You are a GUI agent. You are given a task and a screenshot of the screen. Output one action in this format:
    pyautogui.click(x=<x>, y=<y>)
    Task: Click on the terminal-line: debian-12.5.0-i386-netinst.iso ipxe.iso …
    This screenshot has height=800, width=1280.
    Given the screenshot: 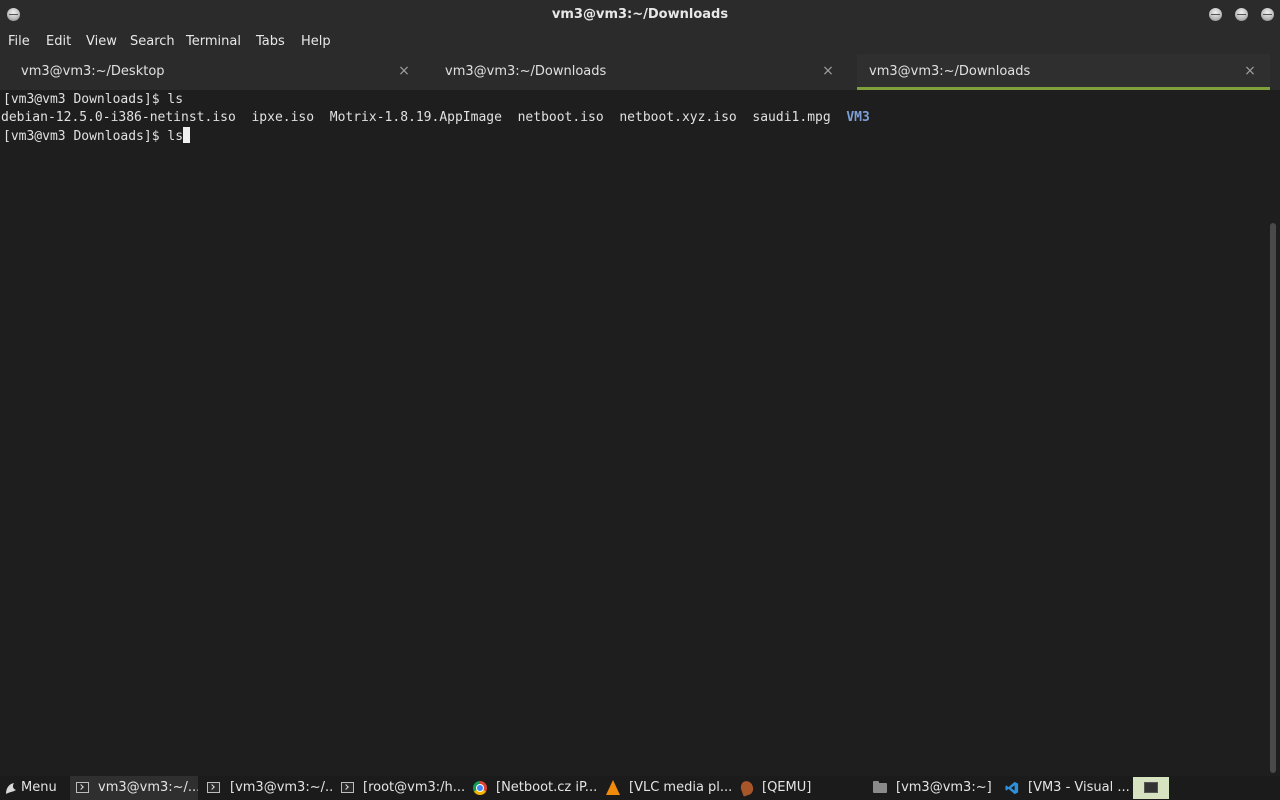 What is the action you would take?
    pyautogui.click(x=435, y=118)
    